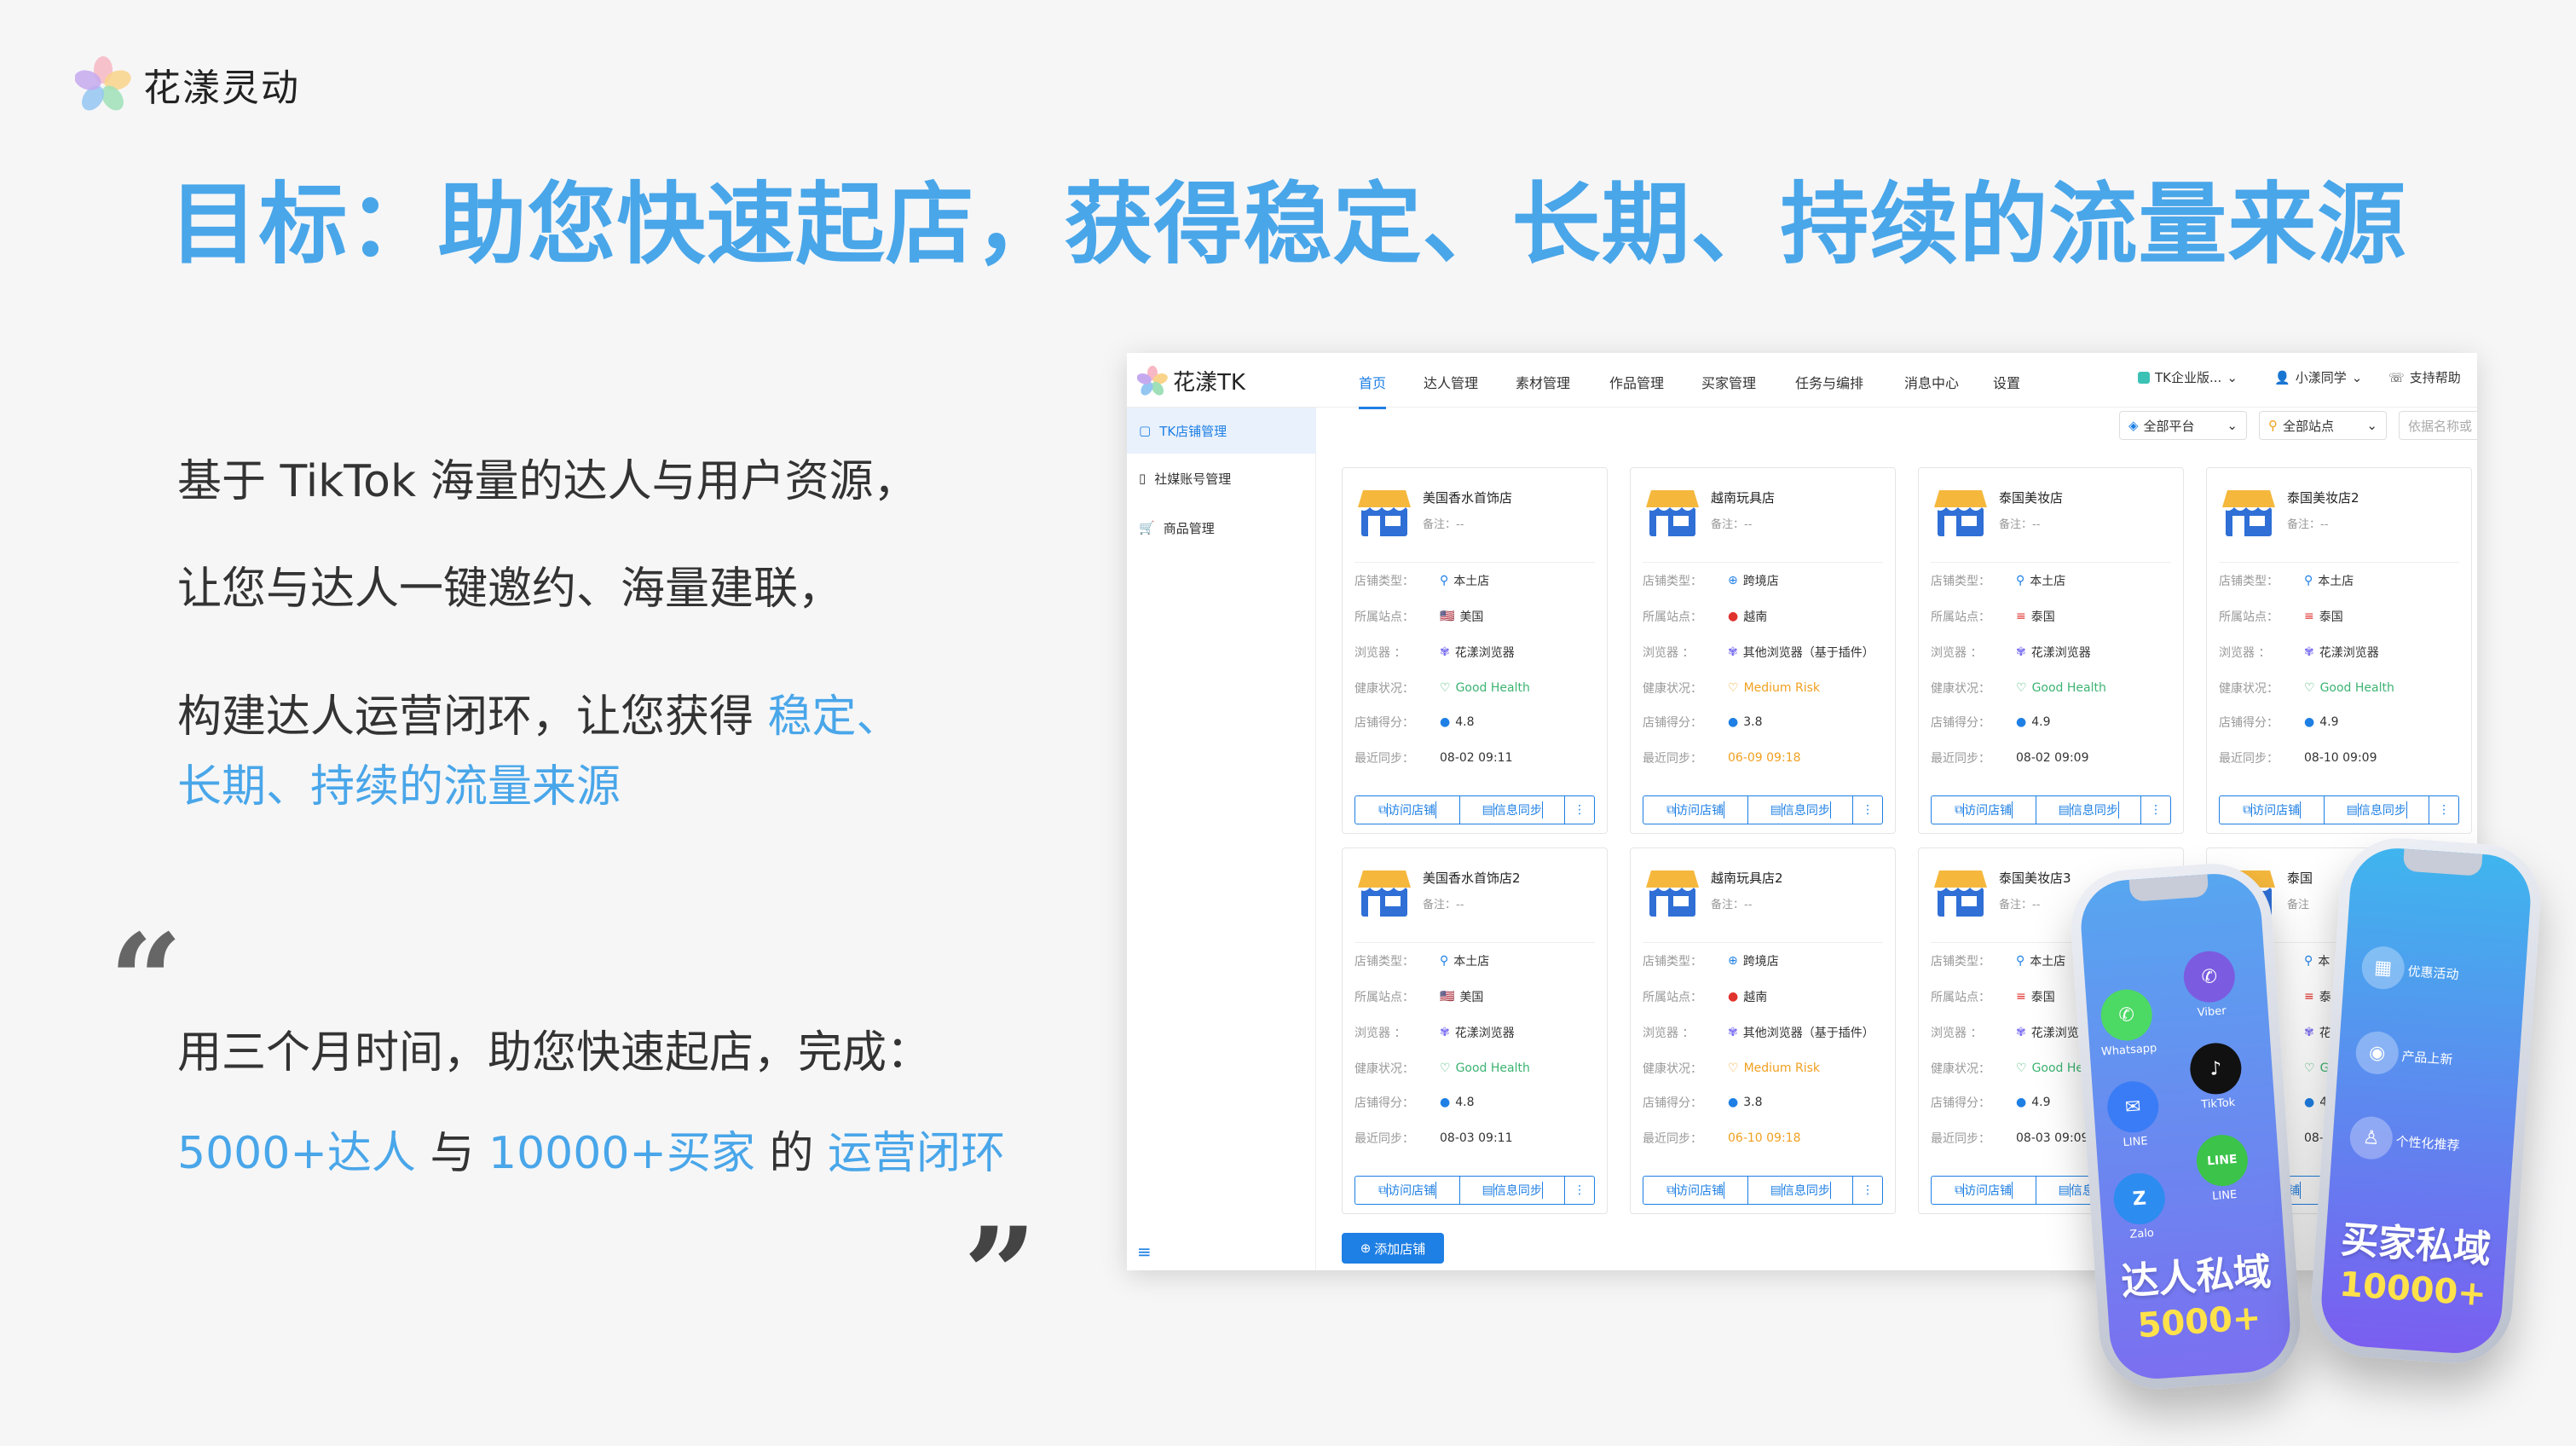  What do you see at coordinates (1221, 528) in the screenshot?
I see `sidebar-item-products: 🛒 商品管理` at bounding box center [1221, 528].